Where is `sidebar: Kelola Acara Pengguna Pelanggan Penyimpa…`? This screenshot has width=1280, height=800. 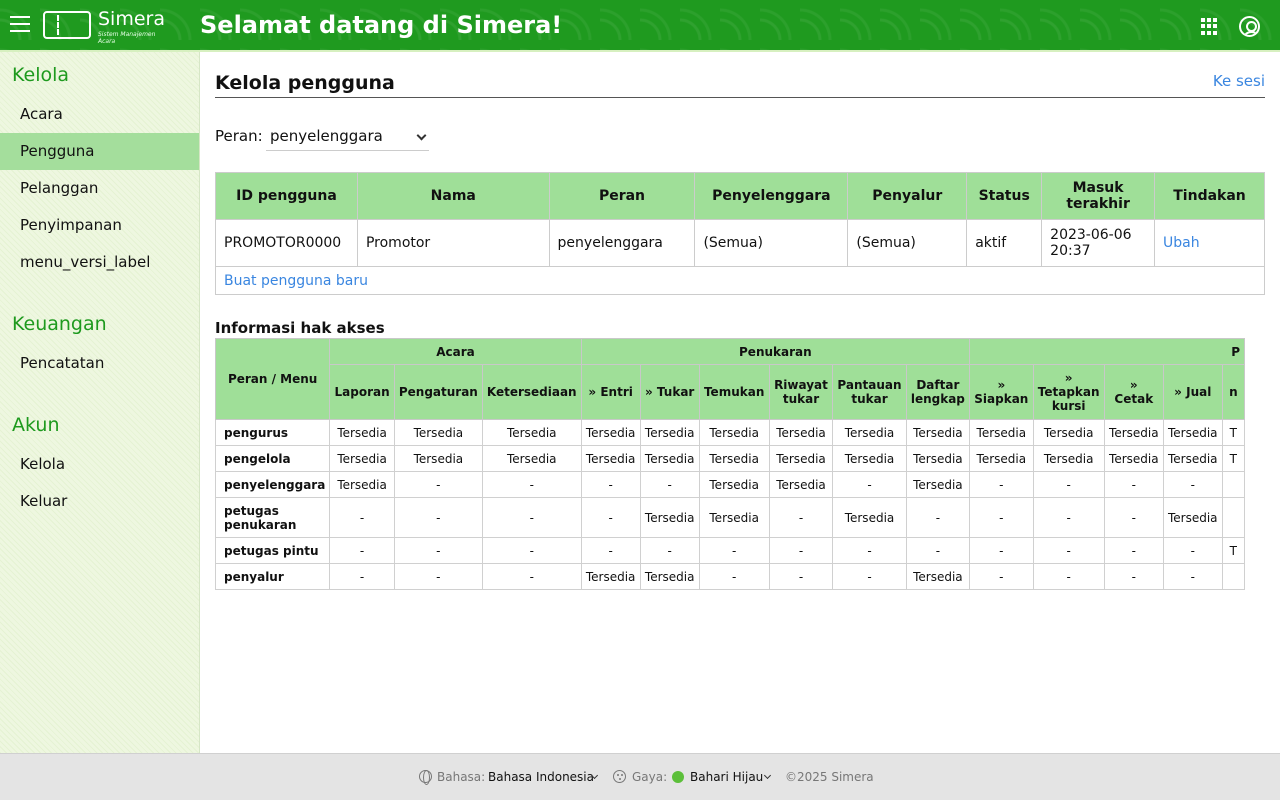
sidebar: Kelola Acara Pengguna Pelanggan Penyimpa… is located at coordinates (100, 402).